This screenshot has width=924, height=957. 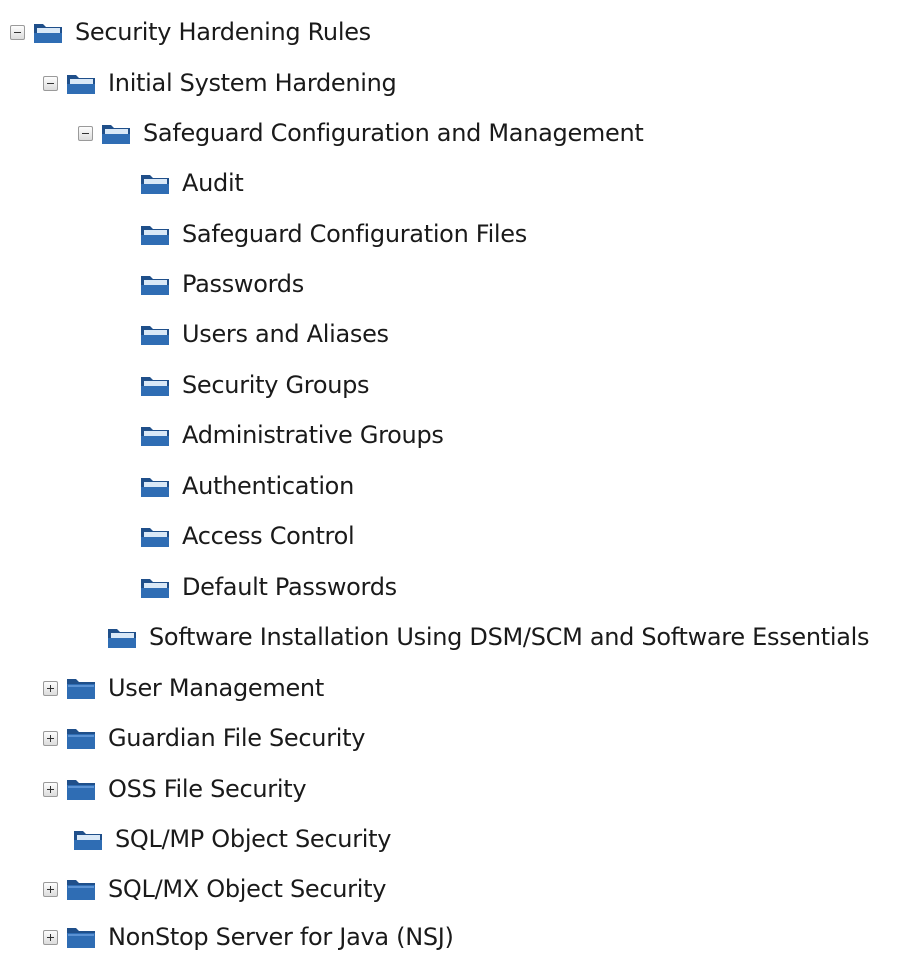 I want to click on tree-node-safeguard-configuration-and-management: Safeguard Configuration and Management, so click(x=361, y=133).